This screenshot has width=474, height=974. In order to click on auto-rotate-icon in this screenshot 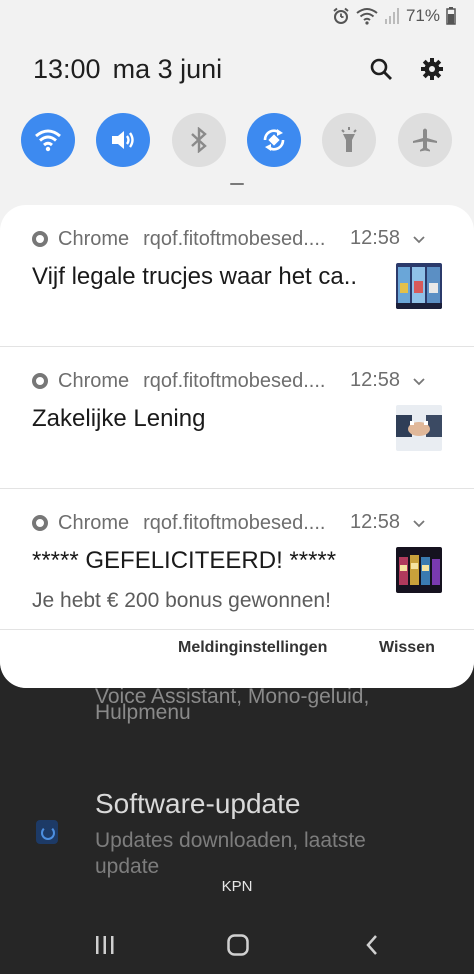, I will do `click(274, 140)`.